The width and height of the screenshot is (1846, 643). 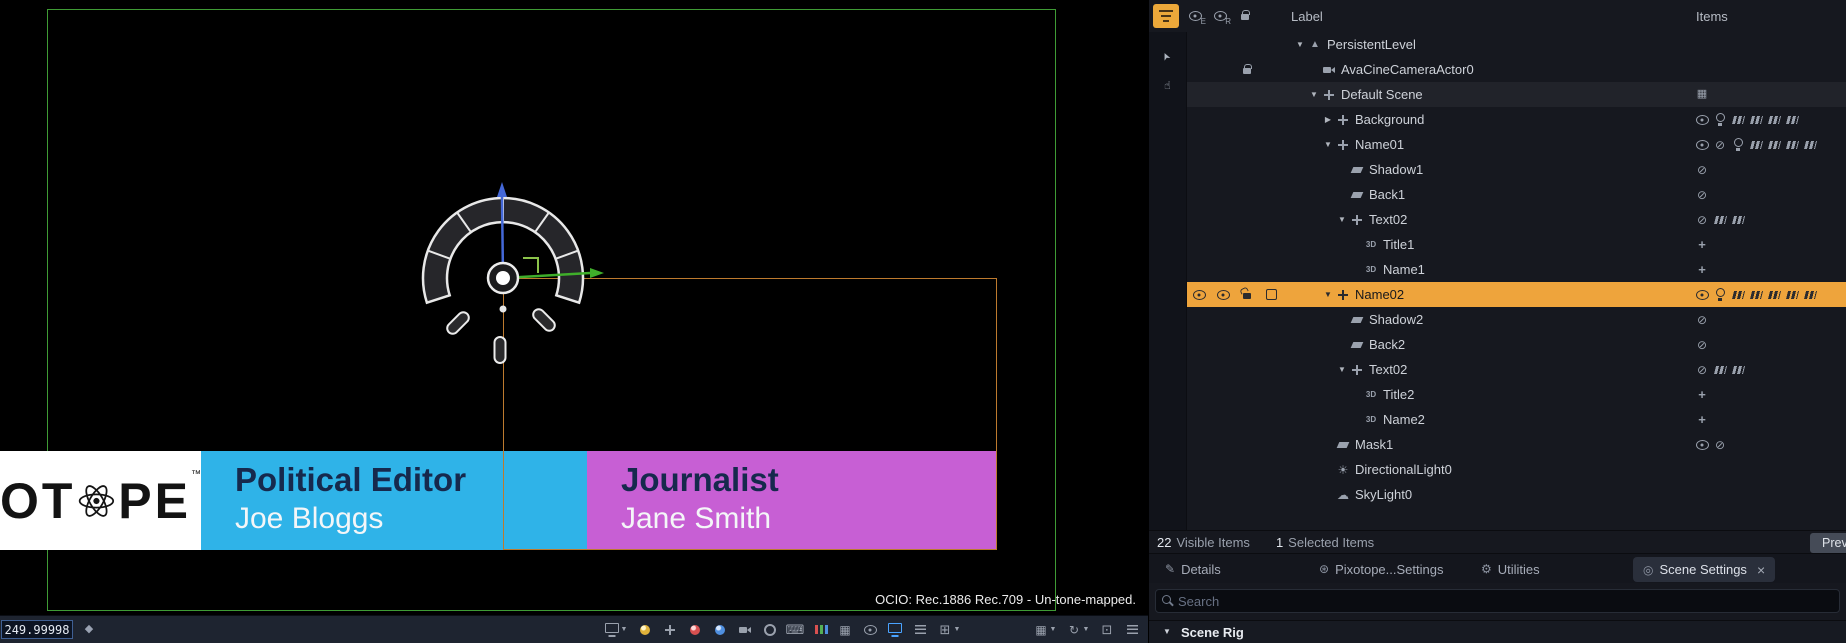 I want to click on tree-row-skylight0: SkyLight0, so click(x=1516, y=494).